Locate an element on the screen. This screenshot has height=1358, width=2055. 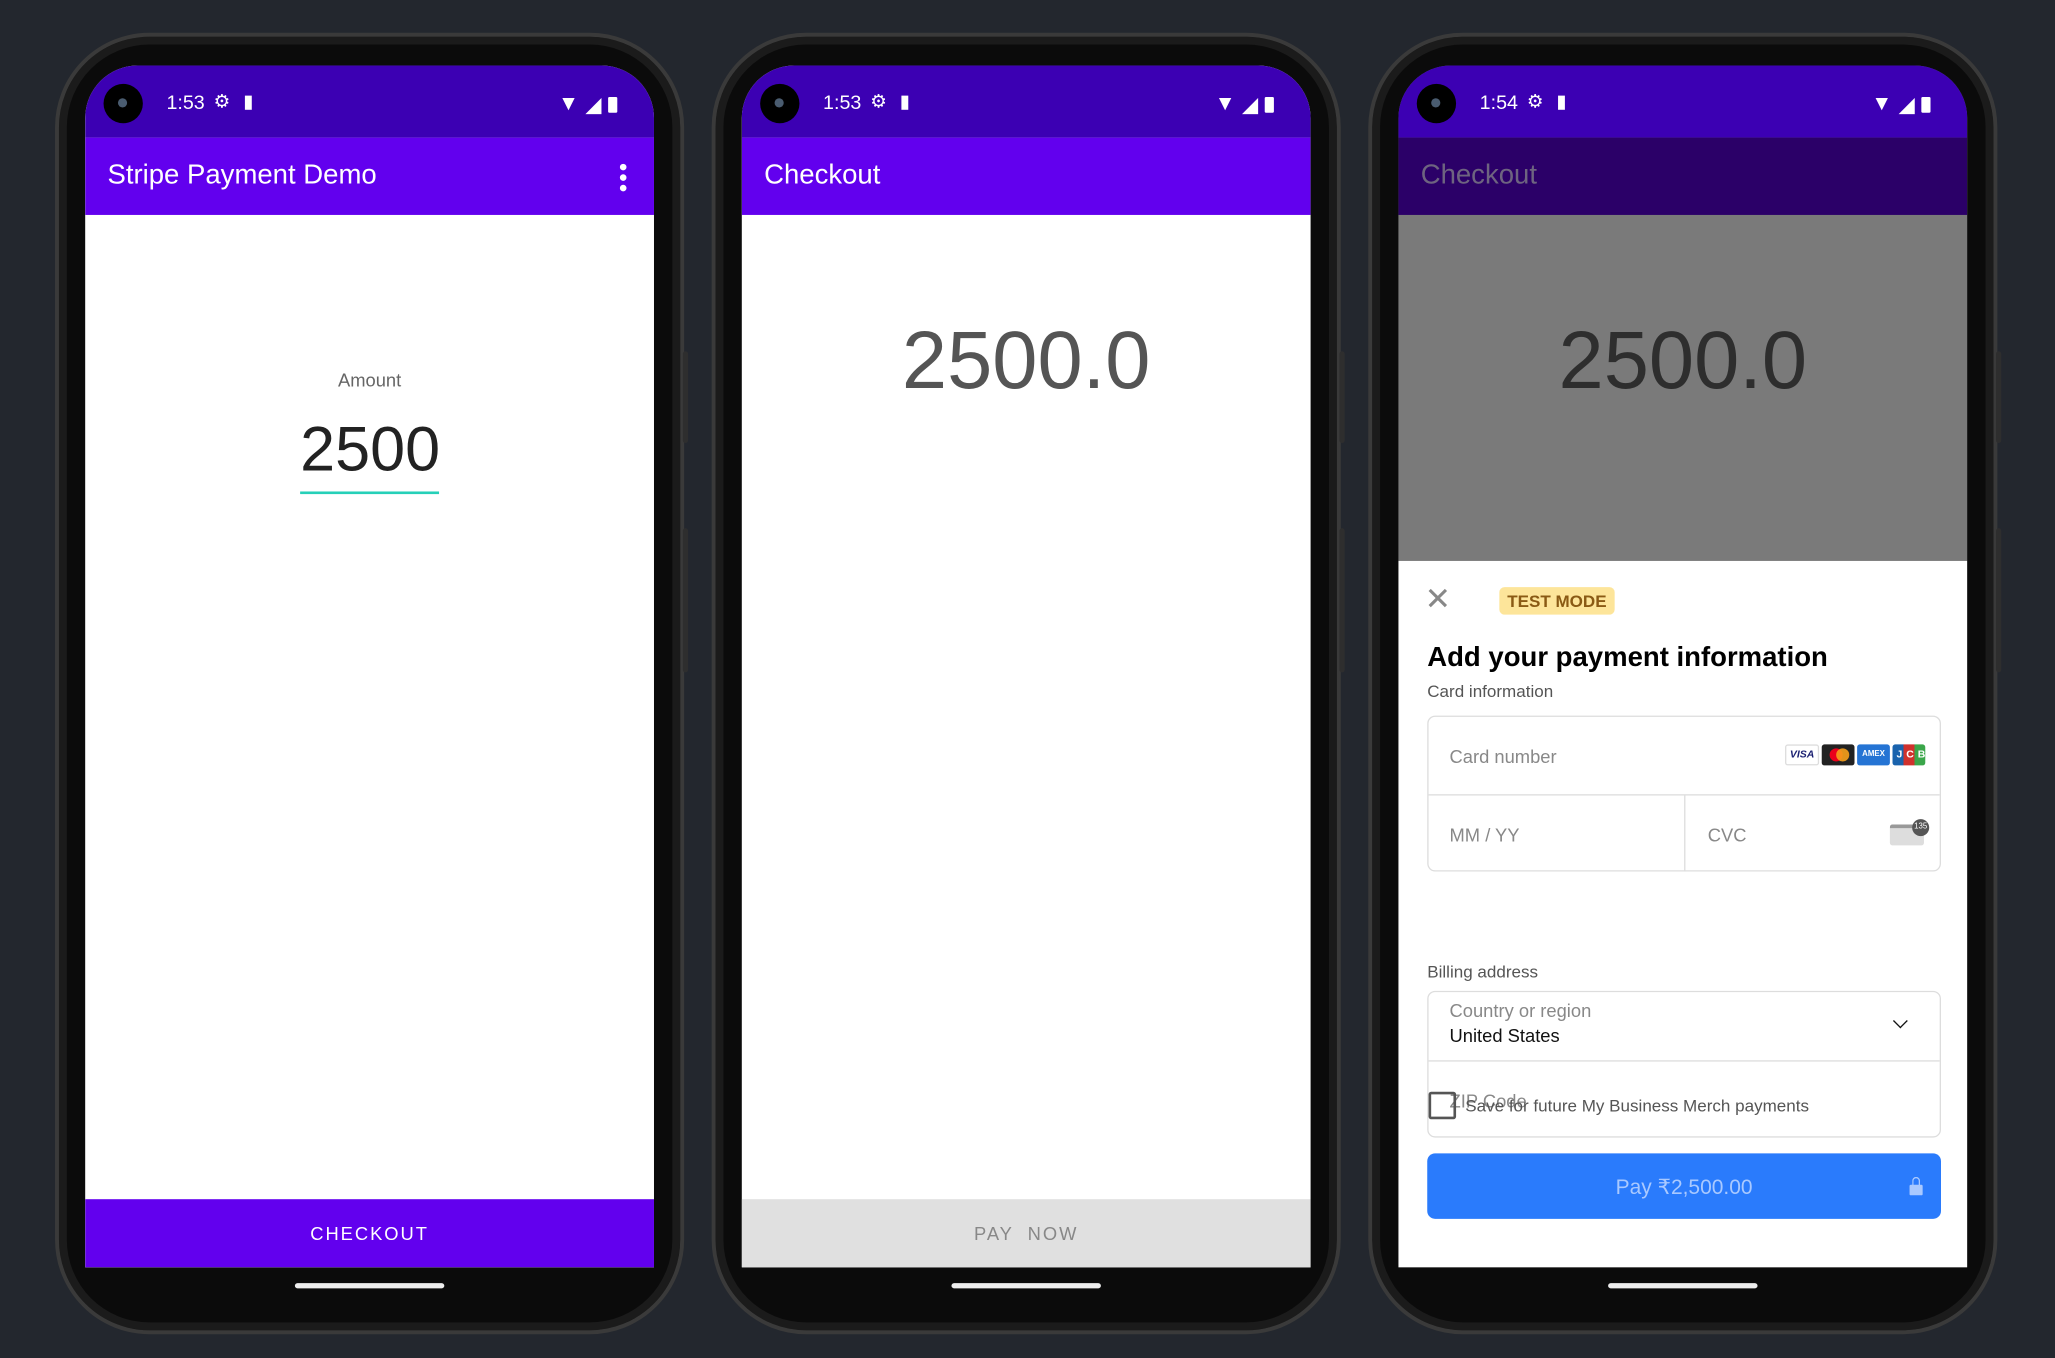
cvc-icon-number: 135 is located at coordinates (1921, 828).